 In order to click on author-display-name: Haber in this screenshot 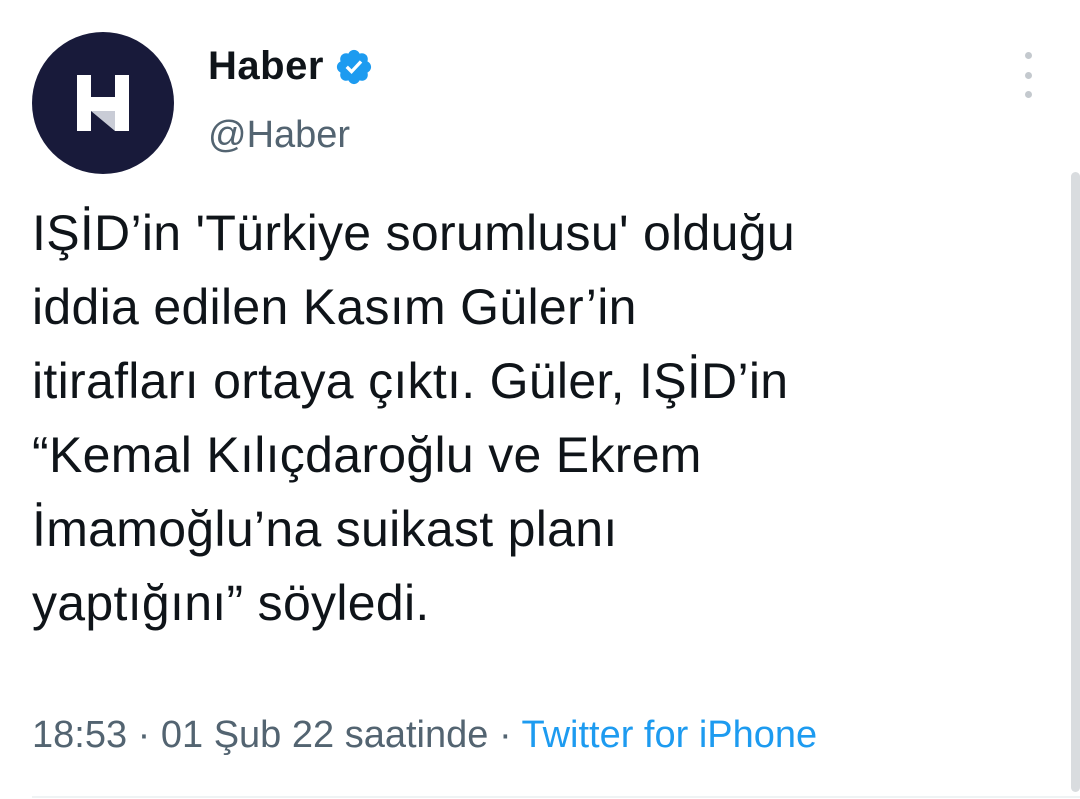, I will do `click(266, 66)`.